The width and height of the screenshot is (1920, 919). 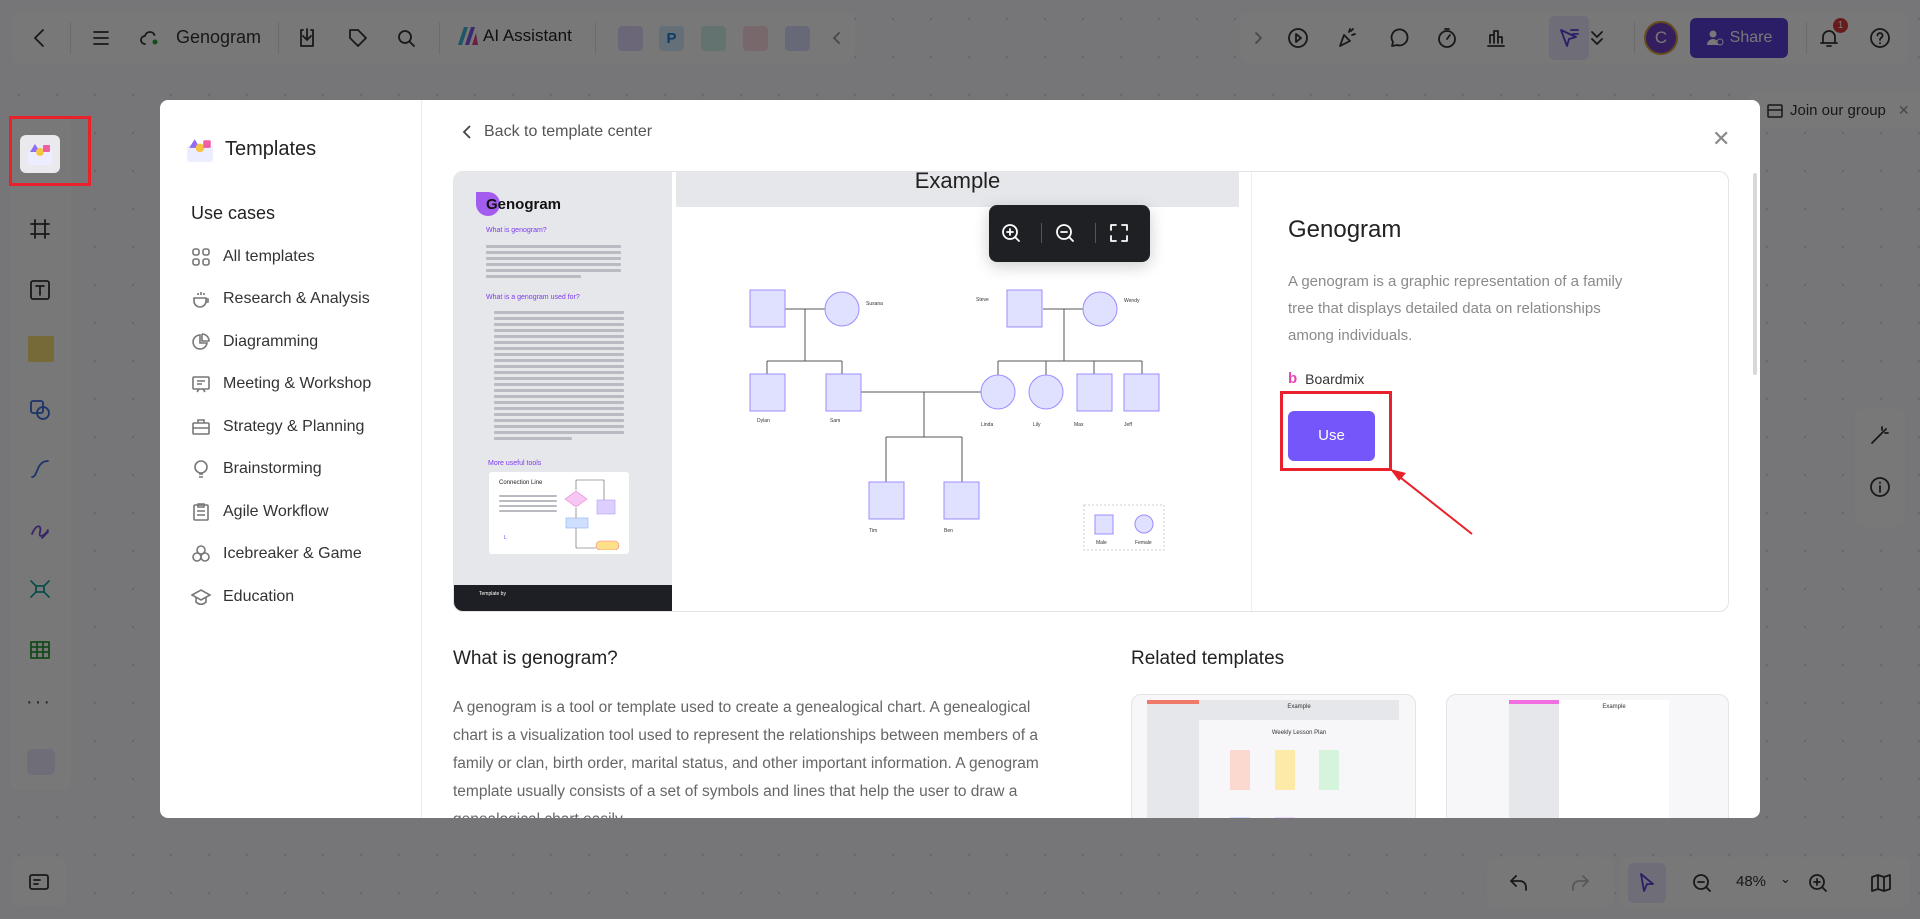 I want to click on vote-chart-icon, so click(x=1496, y=38).